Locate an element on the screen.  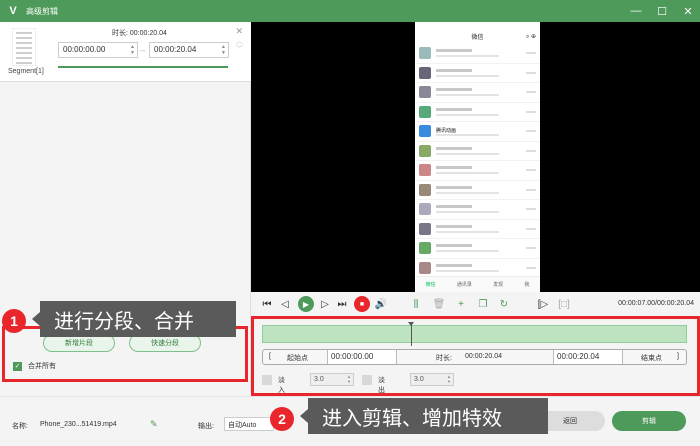
search-plus-icon: ⌕ ⊕ is located at coordinates (530, 37).